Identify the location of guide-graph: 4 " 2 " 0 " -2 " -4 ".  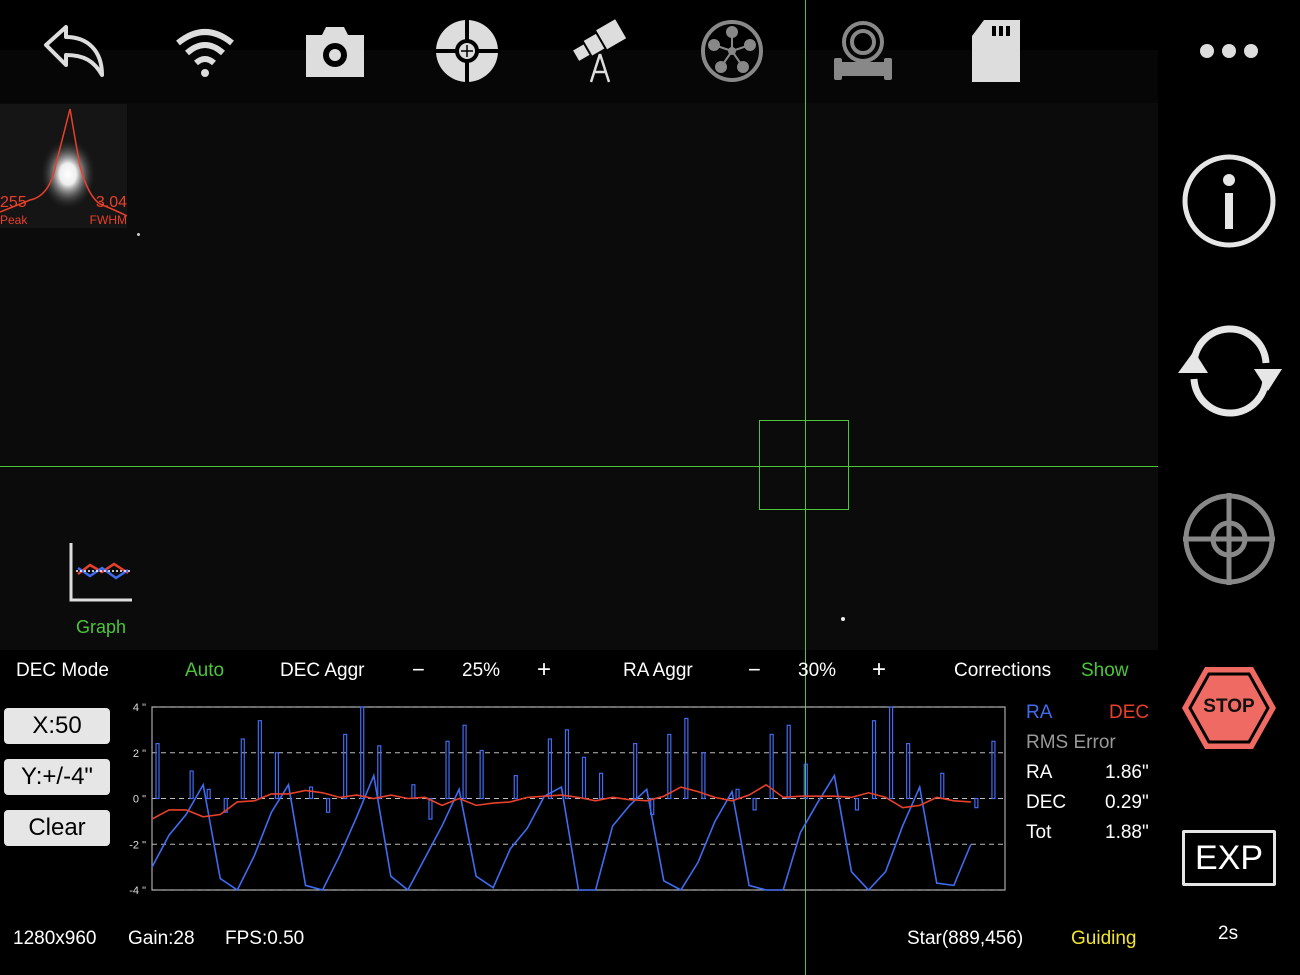
(567, 799).